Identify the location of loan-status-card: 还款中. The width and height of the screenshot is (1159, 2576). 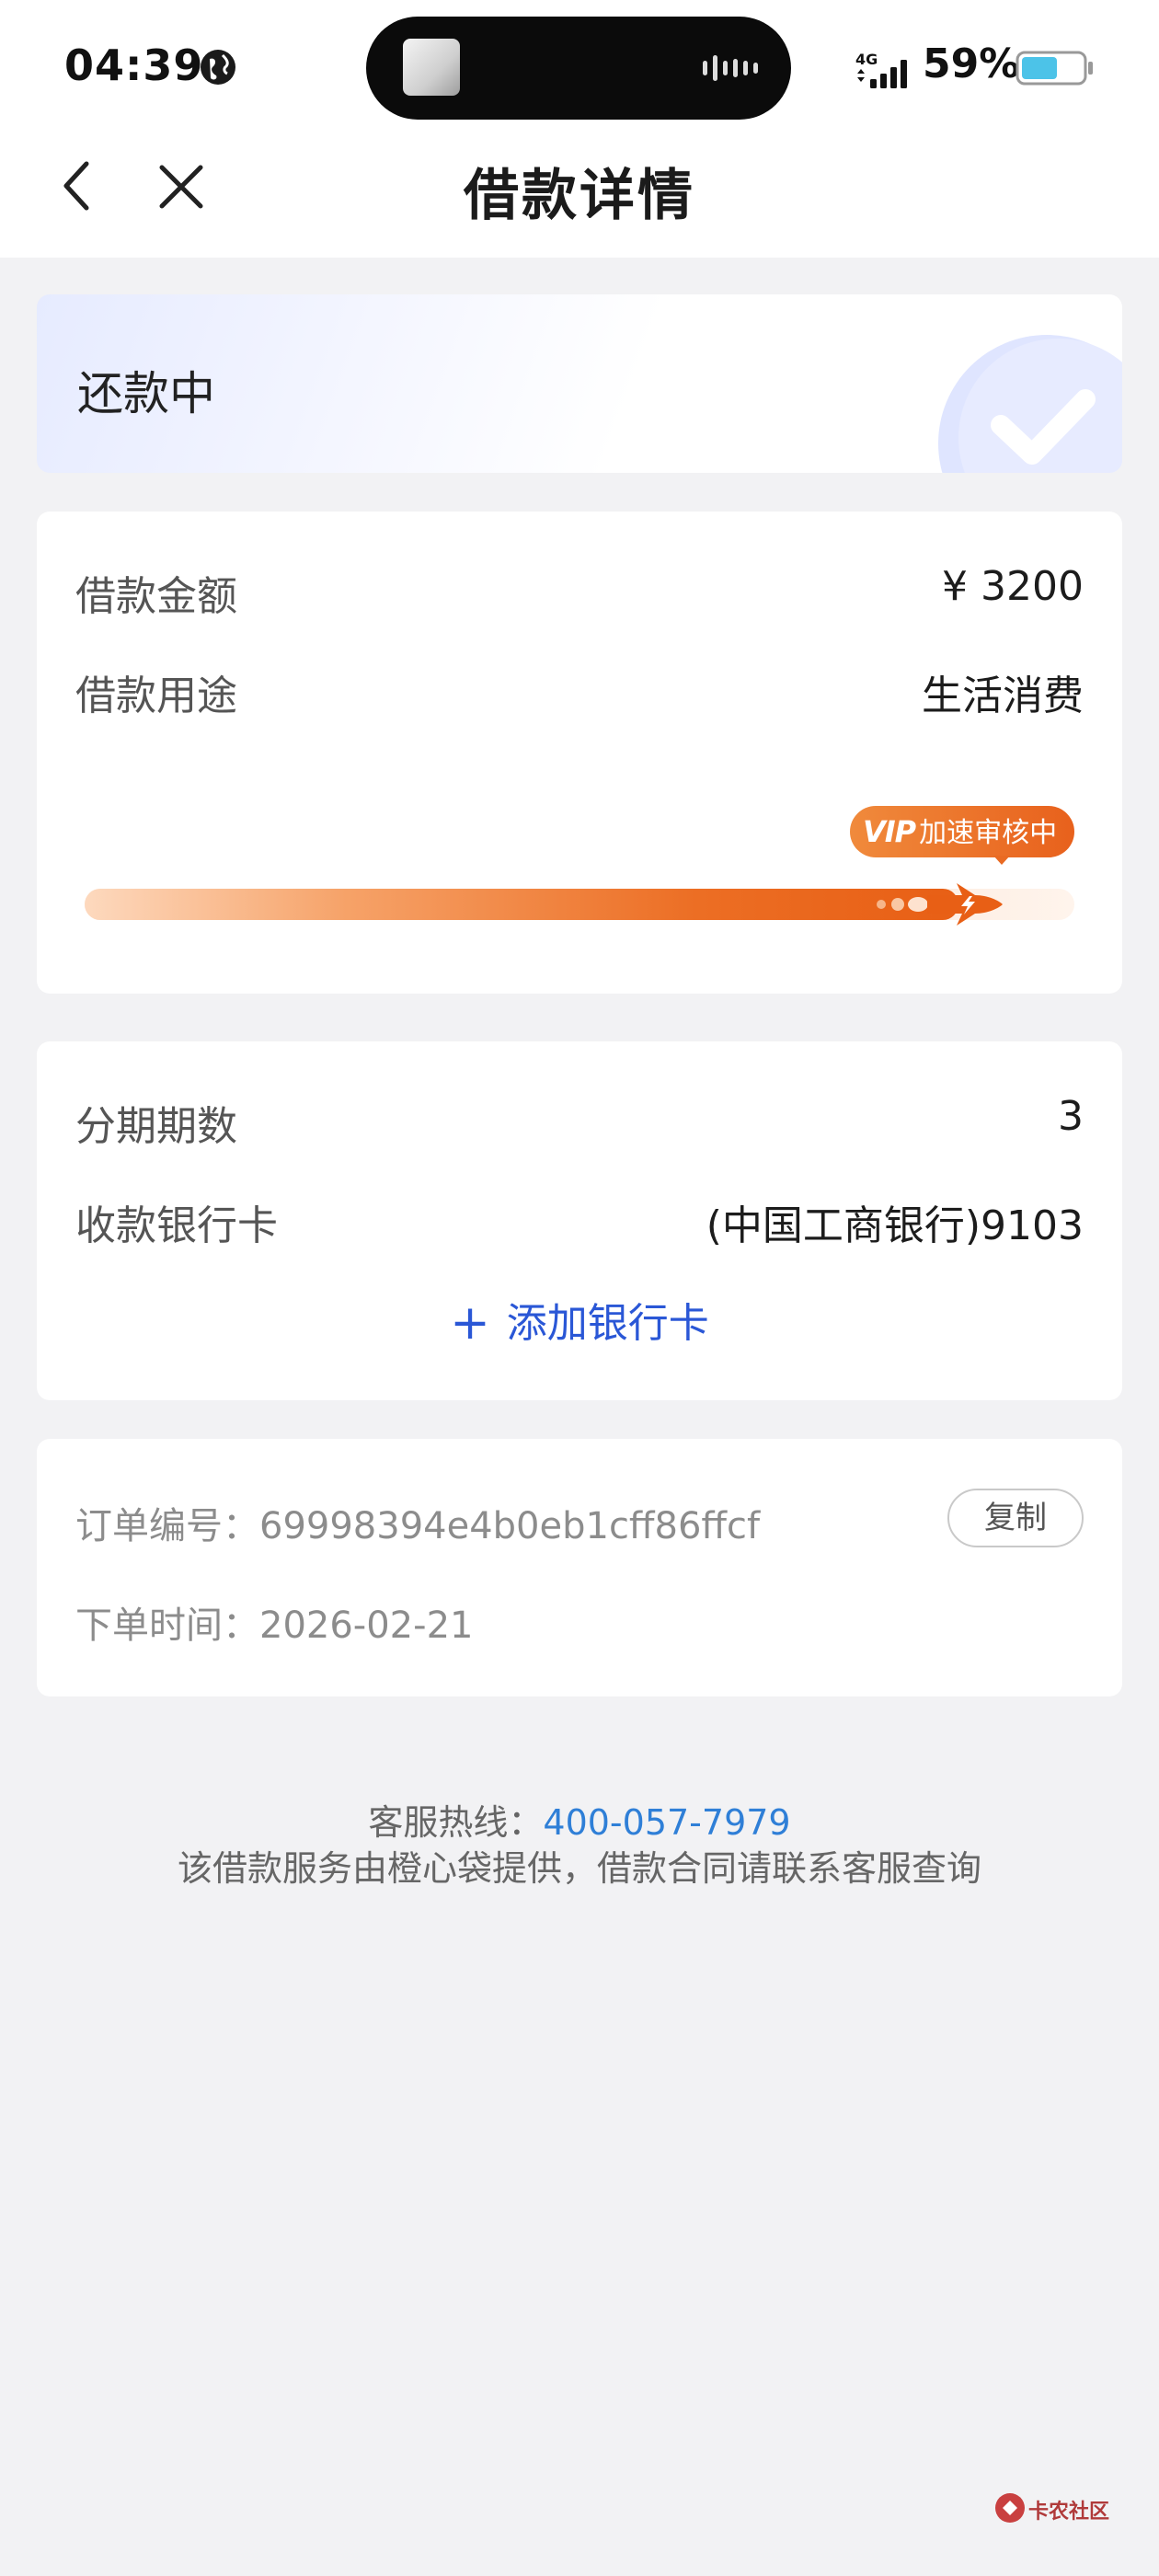
(579, 383).